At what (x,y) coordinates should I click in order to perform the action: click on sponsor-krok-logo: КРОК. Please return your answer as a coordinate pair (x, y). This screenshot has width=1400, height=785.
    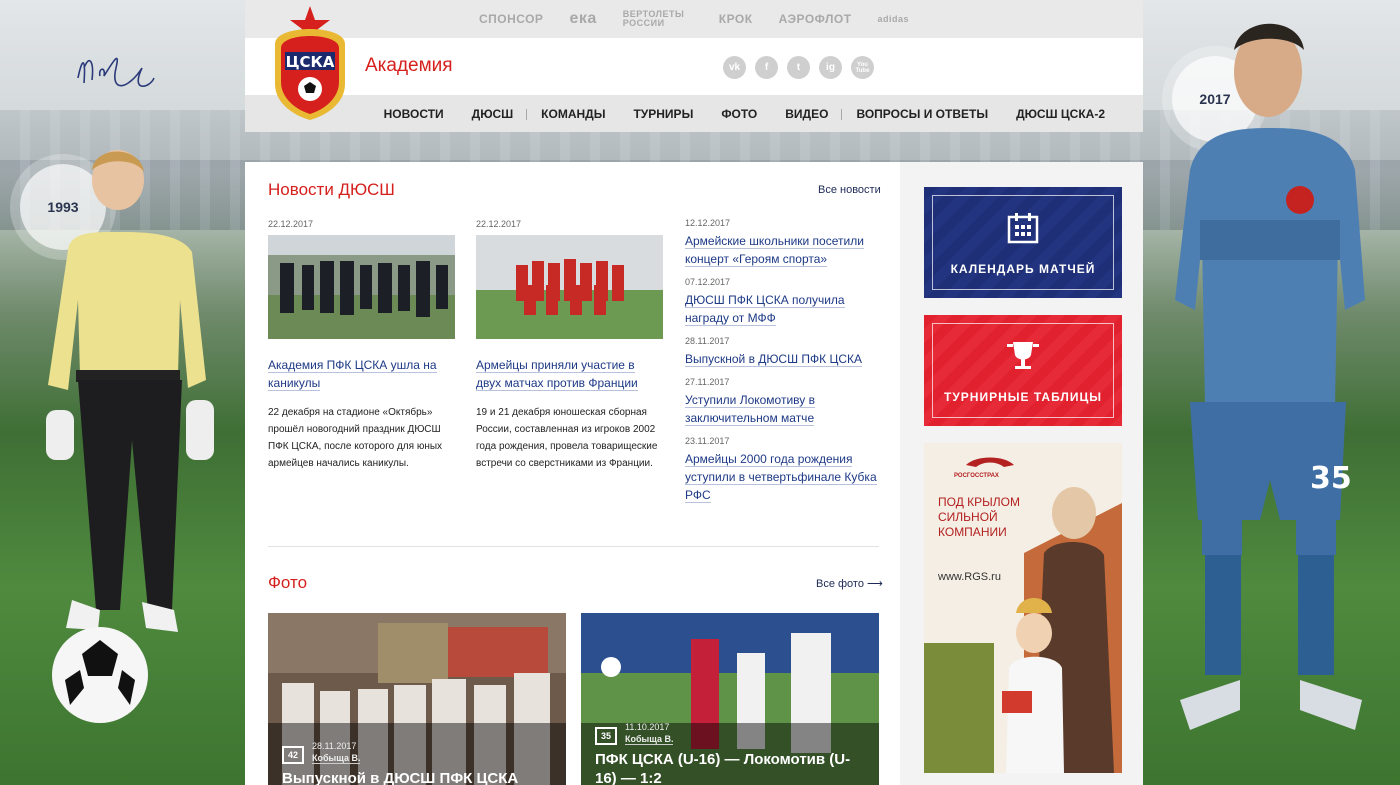
    Looking at the image, I should click on (736, 19).